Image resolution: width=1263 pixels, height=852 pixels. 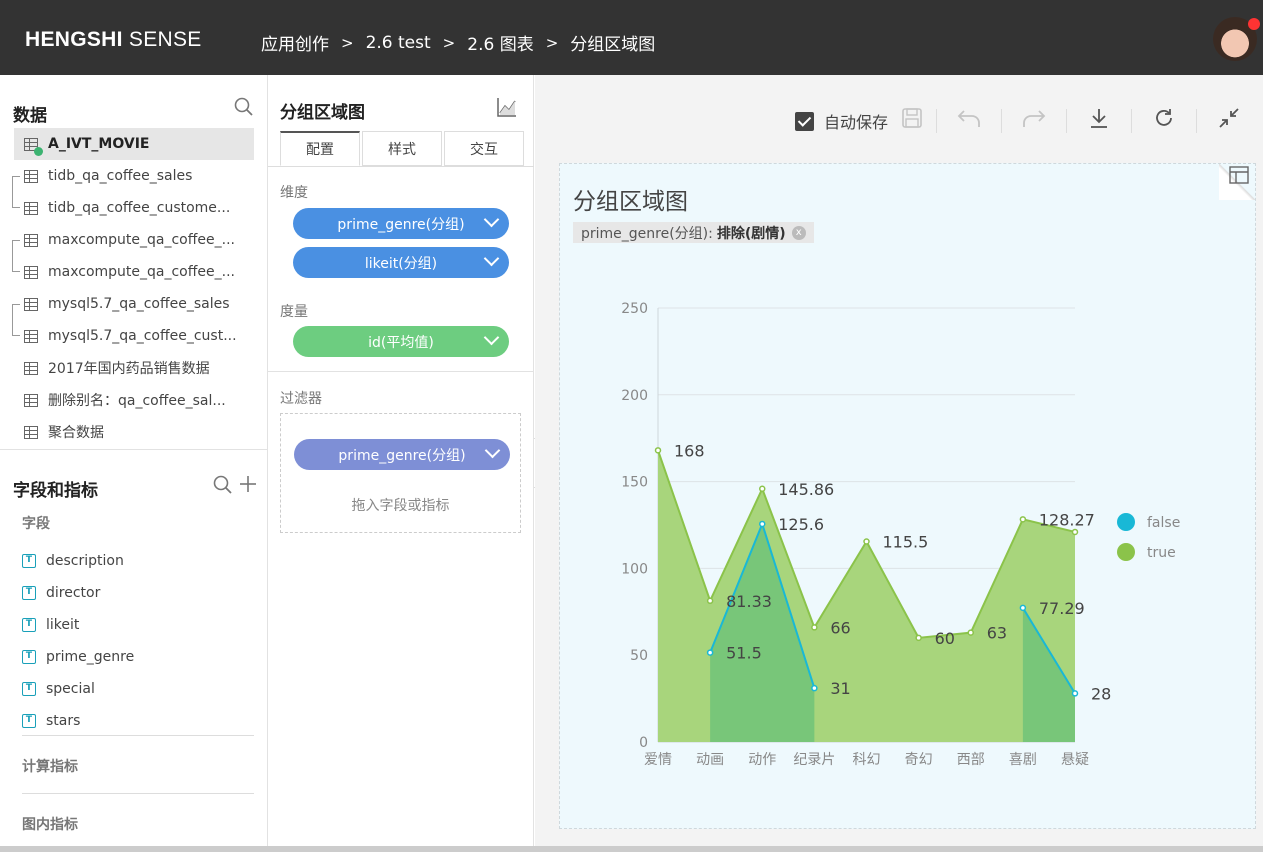 I want to click on data-label: 145.86, so click(x=806, y=489).